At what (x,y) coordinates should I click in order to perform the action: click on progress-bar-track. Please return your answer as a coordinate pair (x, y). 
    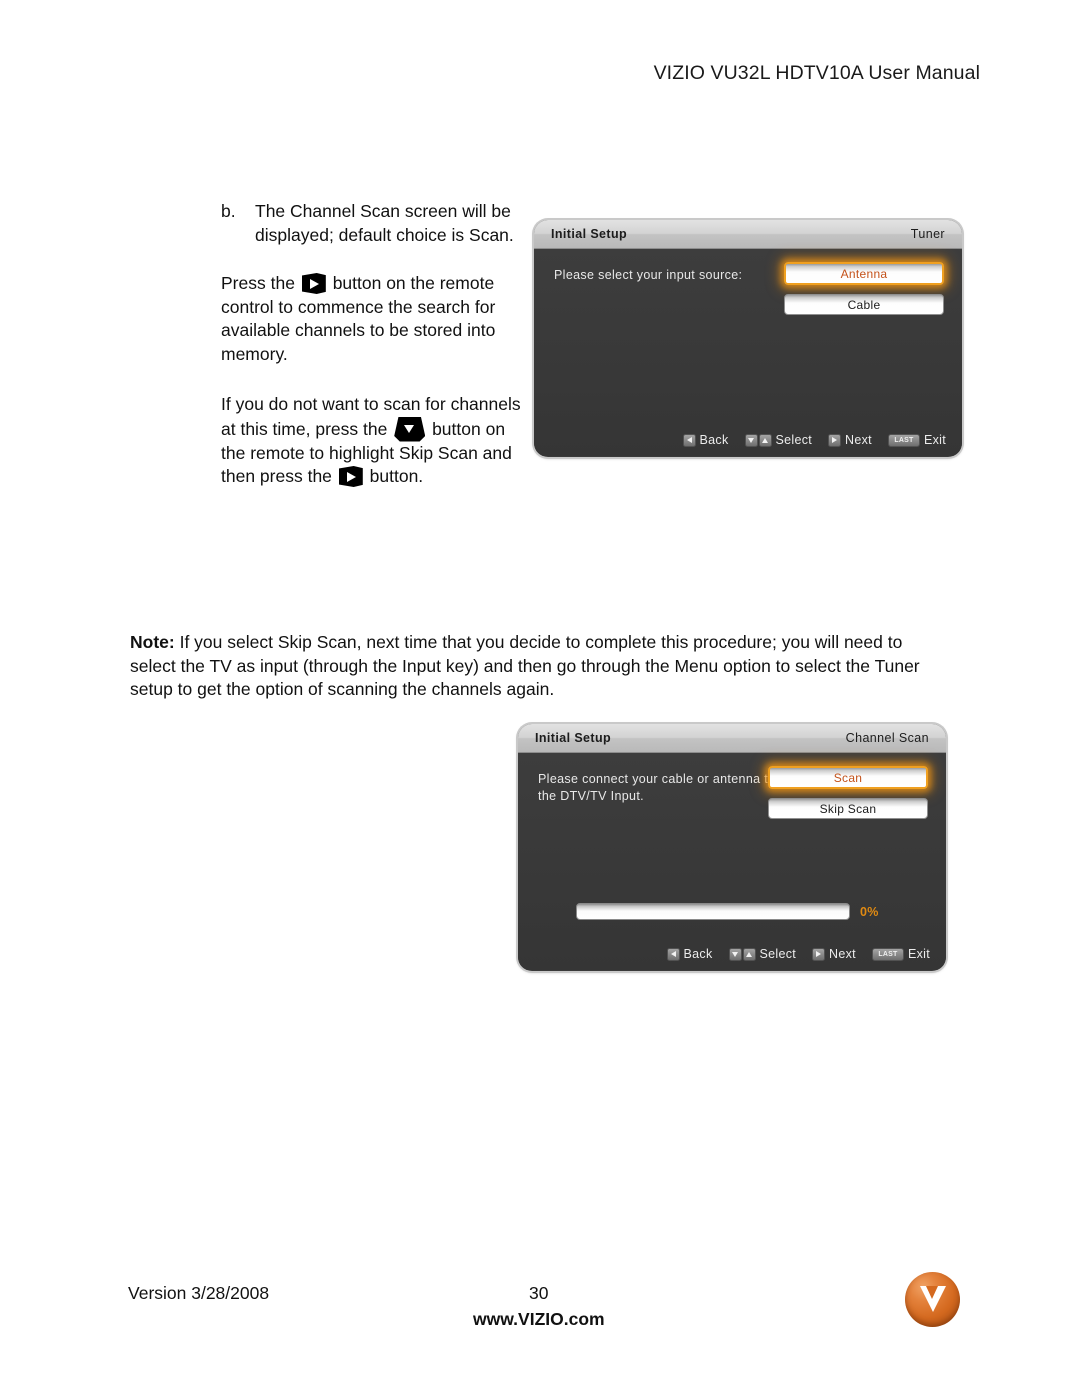
    Looking at the image, I should click on (713, 911).